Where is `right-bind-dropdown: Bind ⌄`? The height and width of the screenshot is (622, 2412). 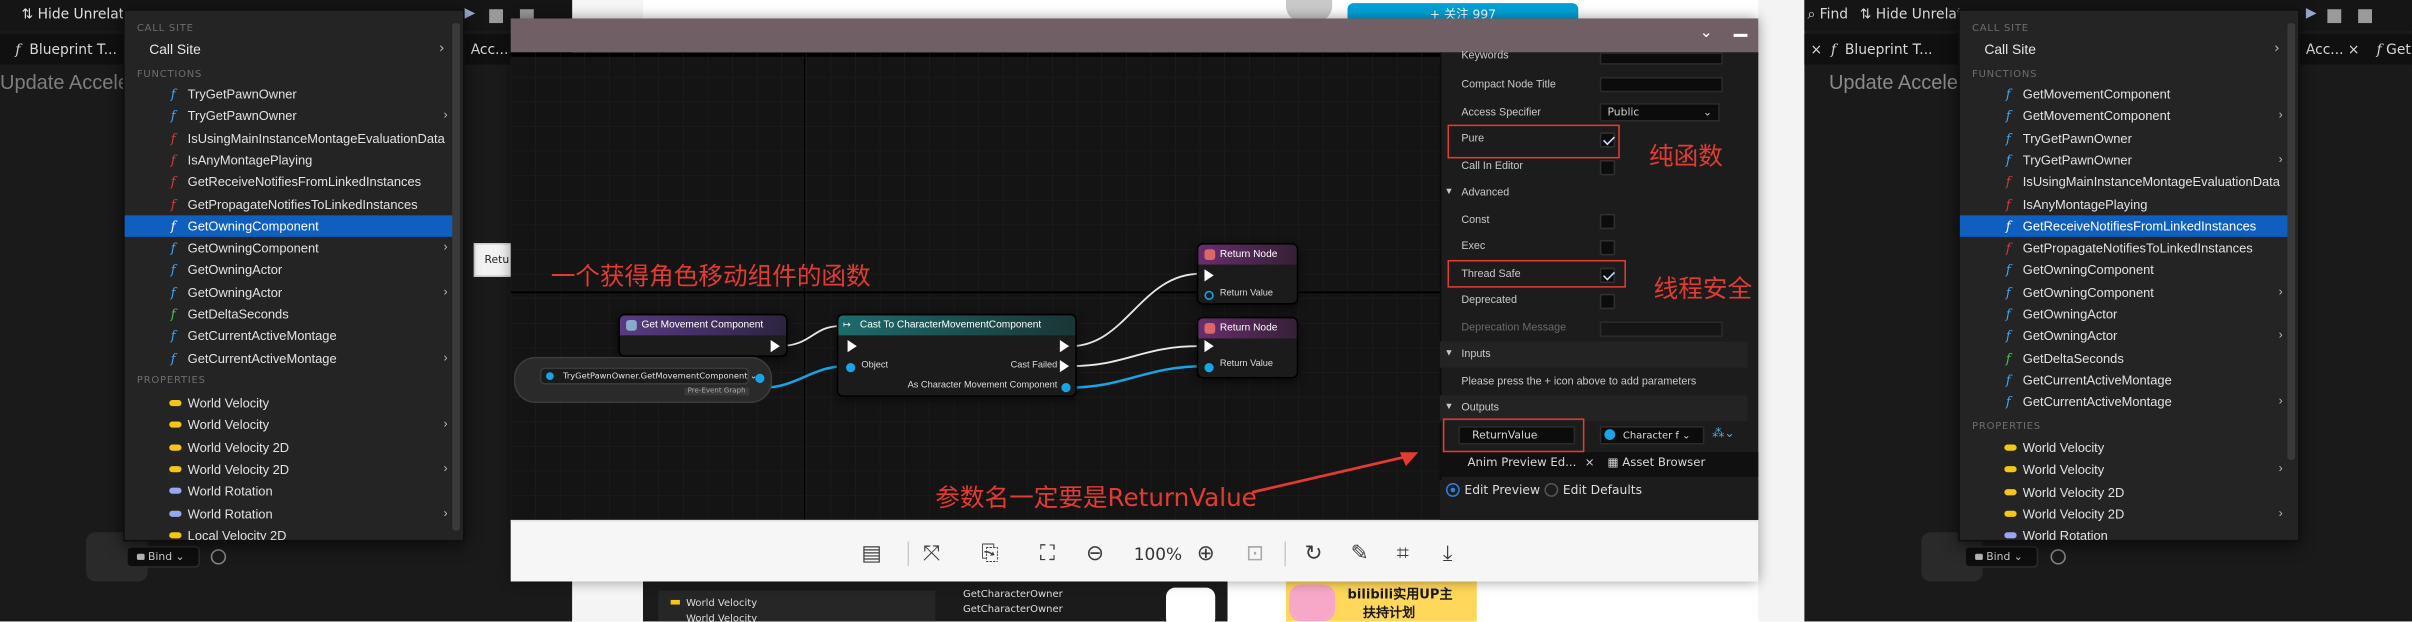 right-bind-dropdown: Bind ⌄ is located at coordinates (2001, 557).